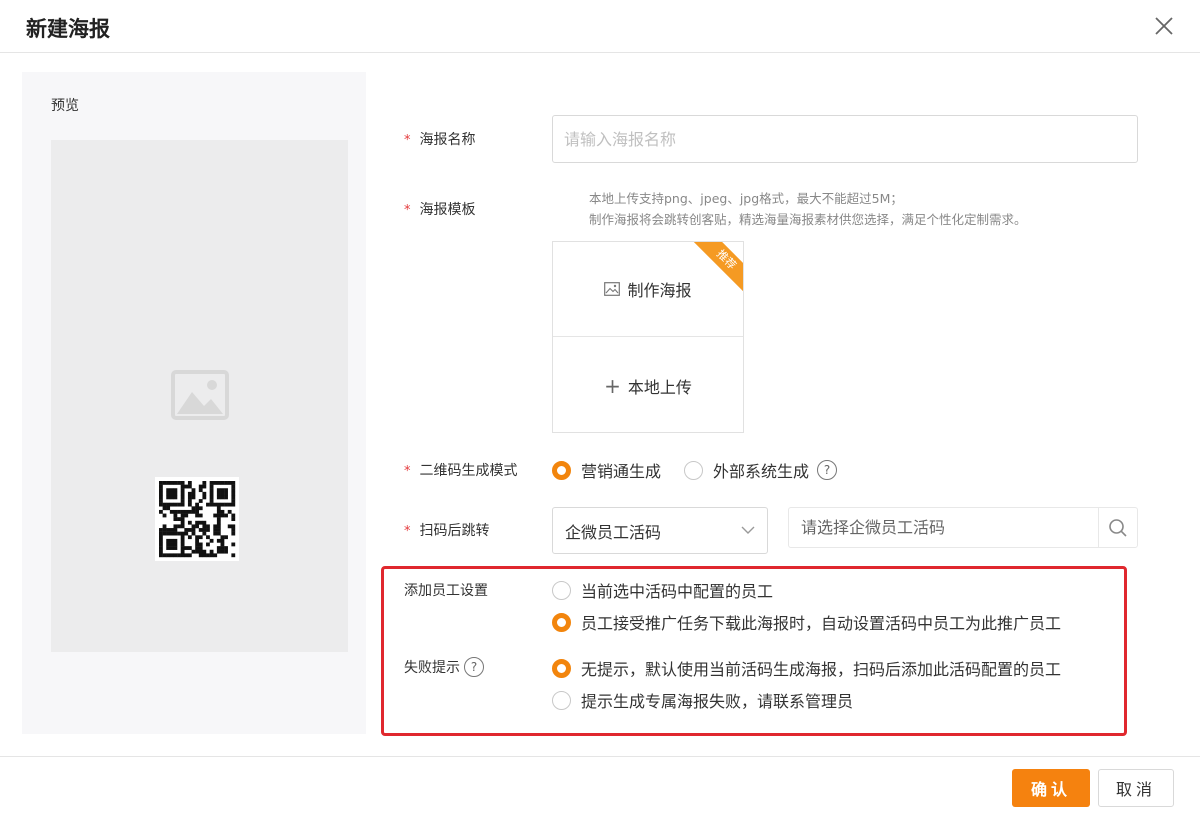 The image size is (1200, 816). I want to click on redirect-type-select: 企微员工活码, so click(660, 530).